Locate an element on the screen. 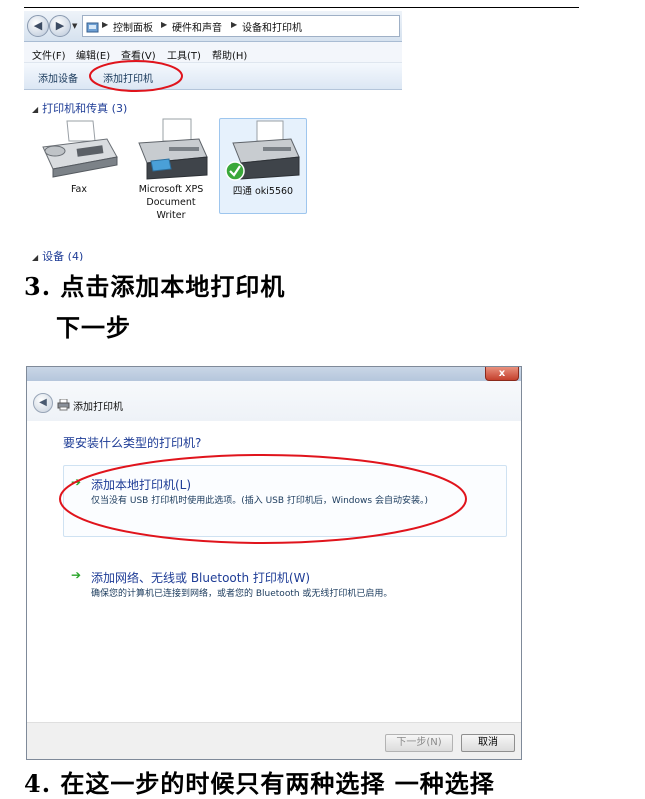 The image size is (645, 799). breadcrumb-item-devices-printers: 设备和打印机 is located at coordinates (272, 26).